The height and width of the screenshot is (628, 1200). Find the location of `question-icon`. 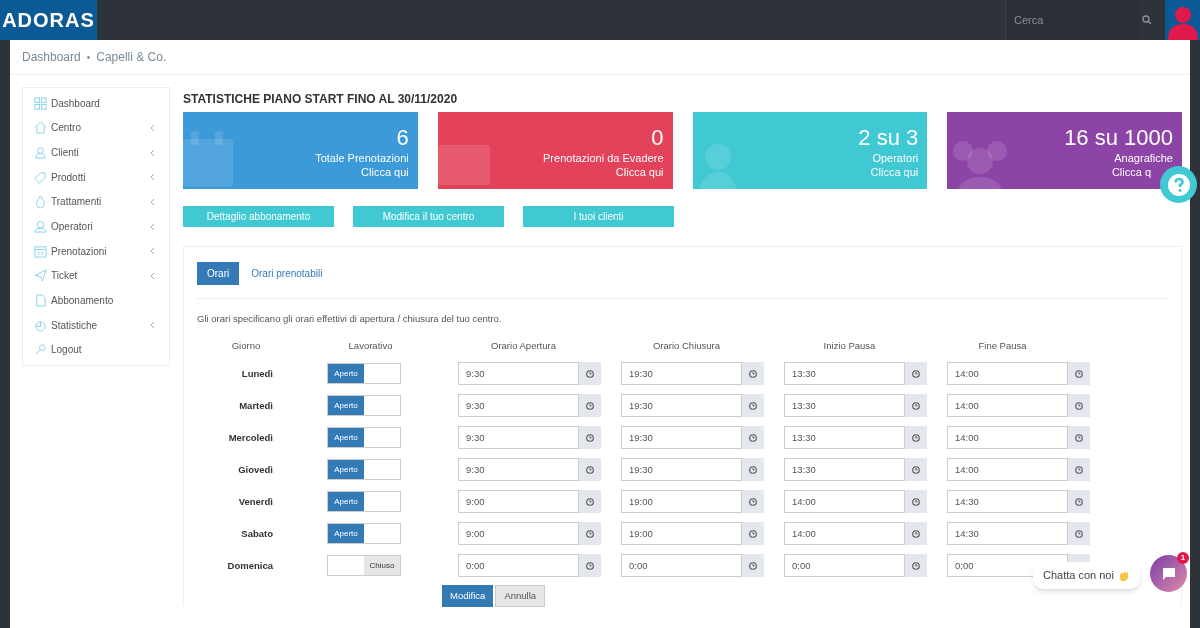

question-icon is located at coordinates (1178, 184).